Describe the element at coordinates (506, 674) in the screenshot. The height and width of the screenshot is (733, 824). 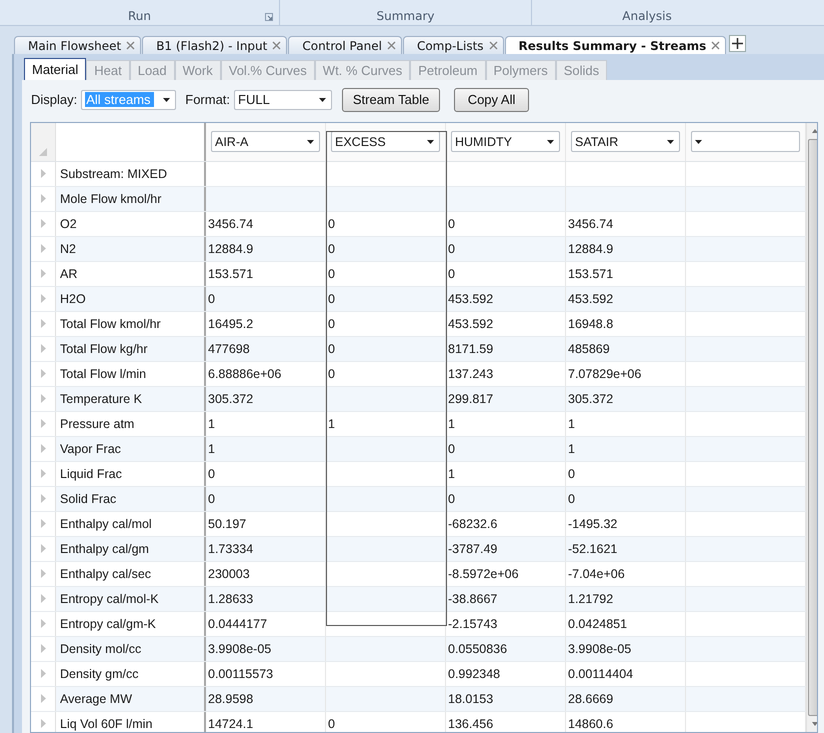
I see `table-cell: 0.992348` at that location.